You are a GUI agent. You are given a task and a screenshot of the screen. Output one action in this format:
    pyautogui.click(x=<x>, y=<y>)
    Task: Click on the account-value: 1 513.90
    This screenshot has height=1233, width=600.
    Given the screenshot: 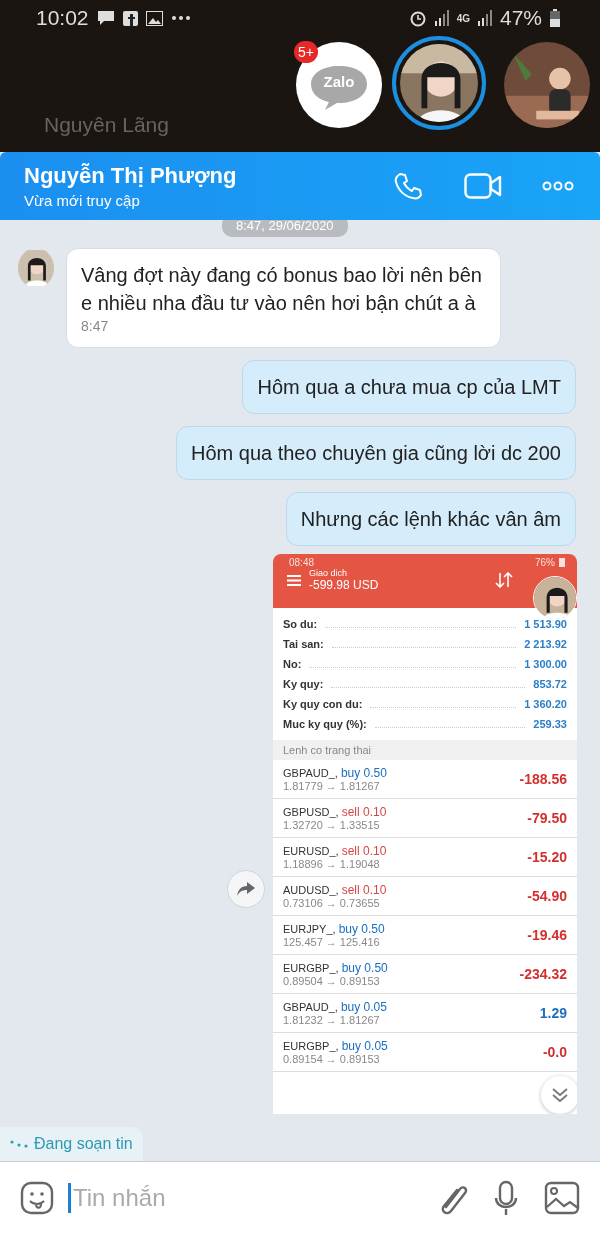 What is the action you would take?
    pyautogui.click(x=545, y=624)
    